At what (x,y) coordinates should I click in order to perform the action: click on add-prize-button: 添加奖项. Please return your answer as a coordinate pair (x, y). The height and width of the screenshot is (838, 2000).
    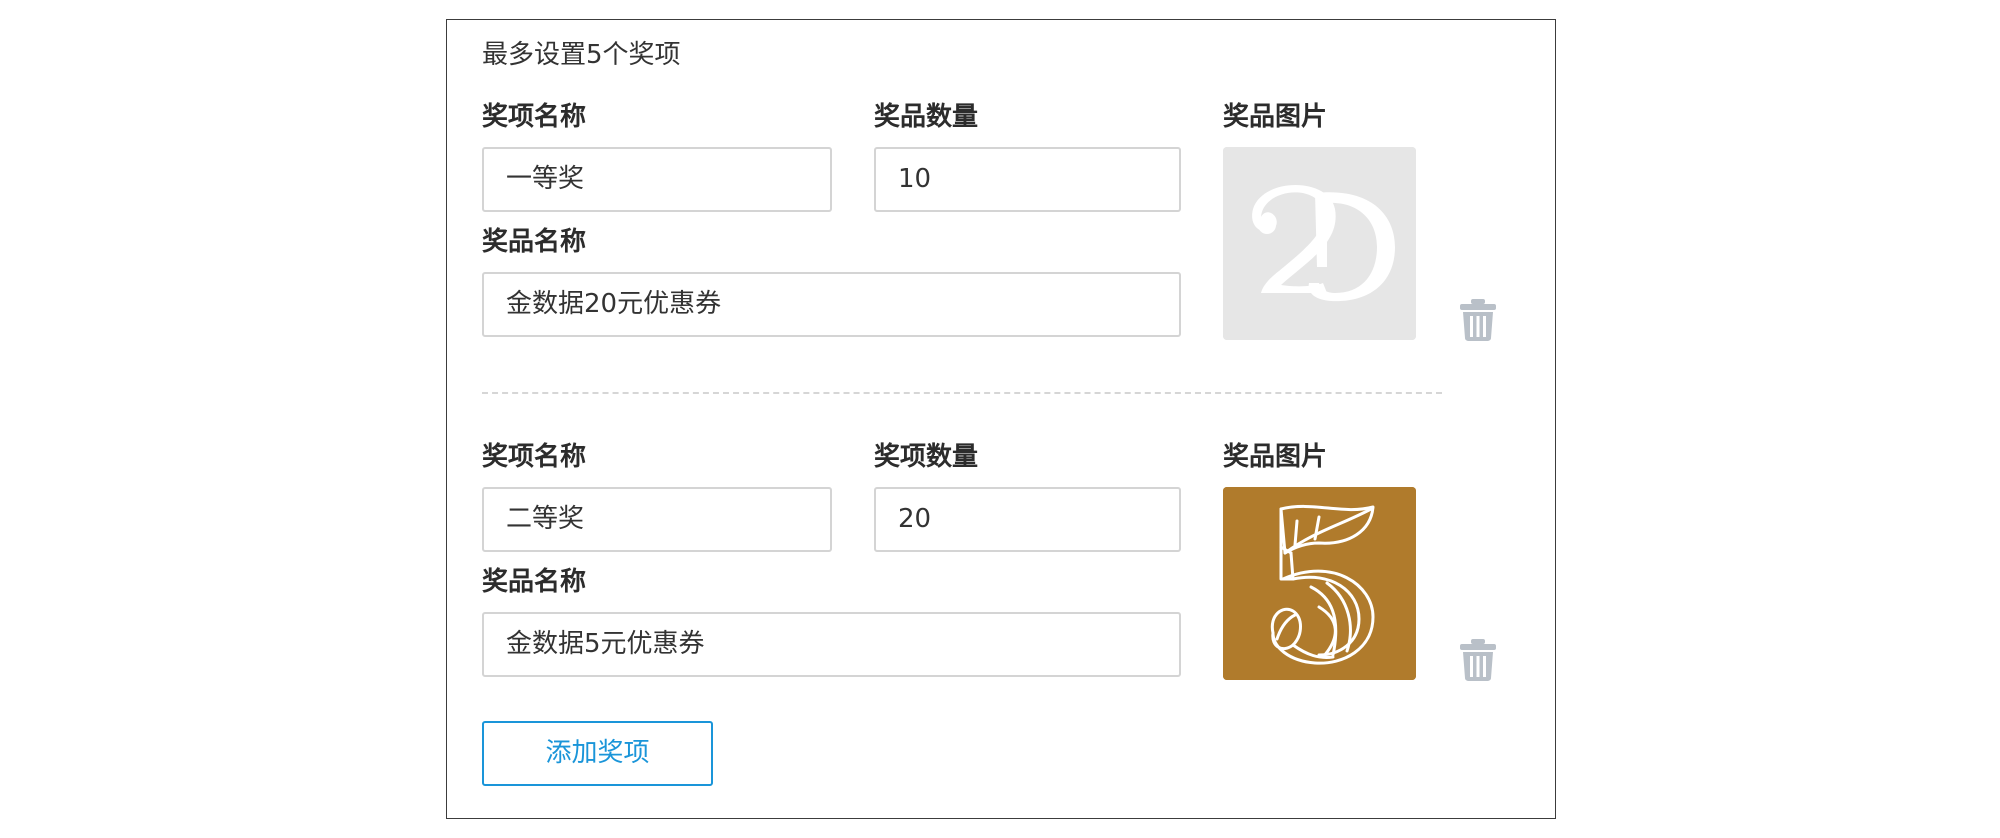
    Looking at the image, I should click on (597, 753).